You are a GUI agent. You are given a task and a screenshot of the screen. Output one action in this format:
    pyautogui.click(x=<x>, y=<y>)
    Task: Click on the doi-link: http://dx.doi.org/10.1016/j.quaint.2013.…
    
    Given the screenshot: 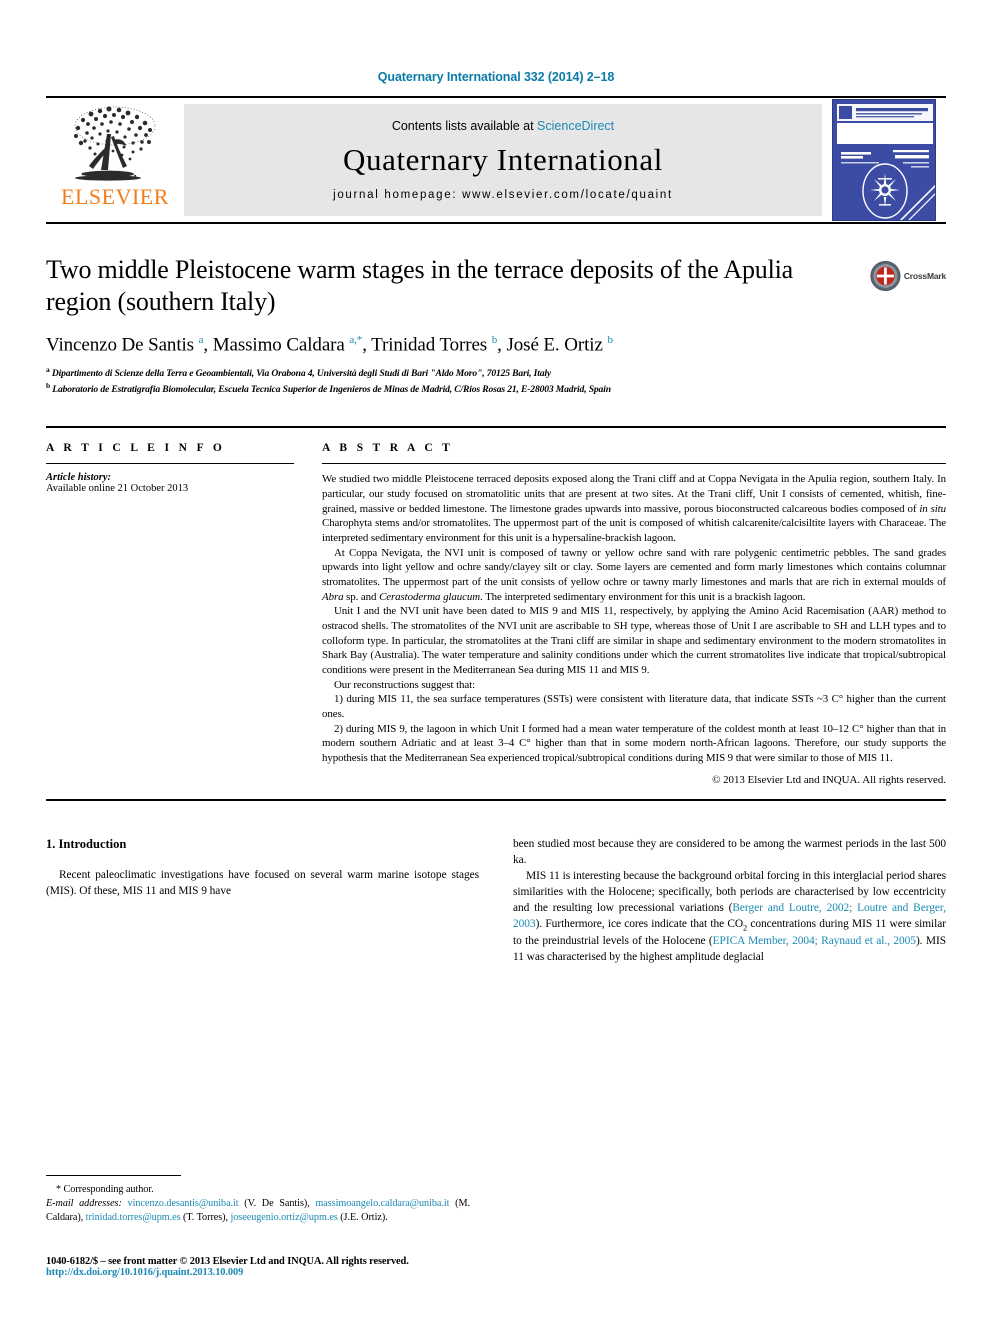 What is the action you would take?
    pyautogui.click(x=306, y=1272)
    